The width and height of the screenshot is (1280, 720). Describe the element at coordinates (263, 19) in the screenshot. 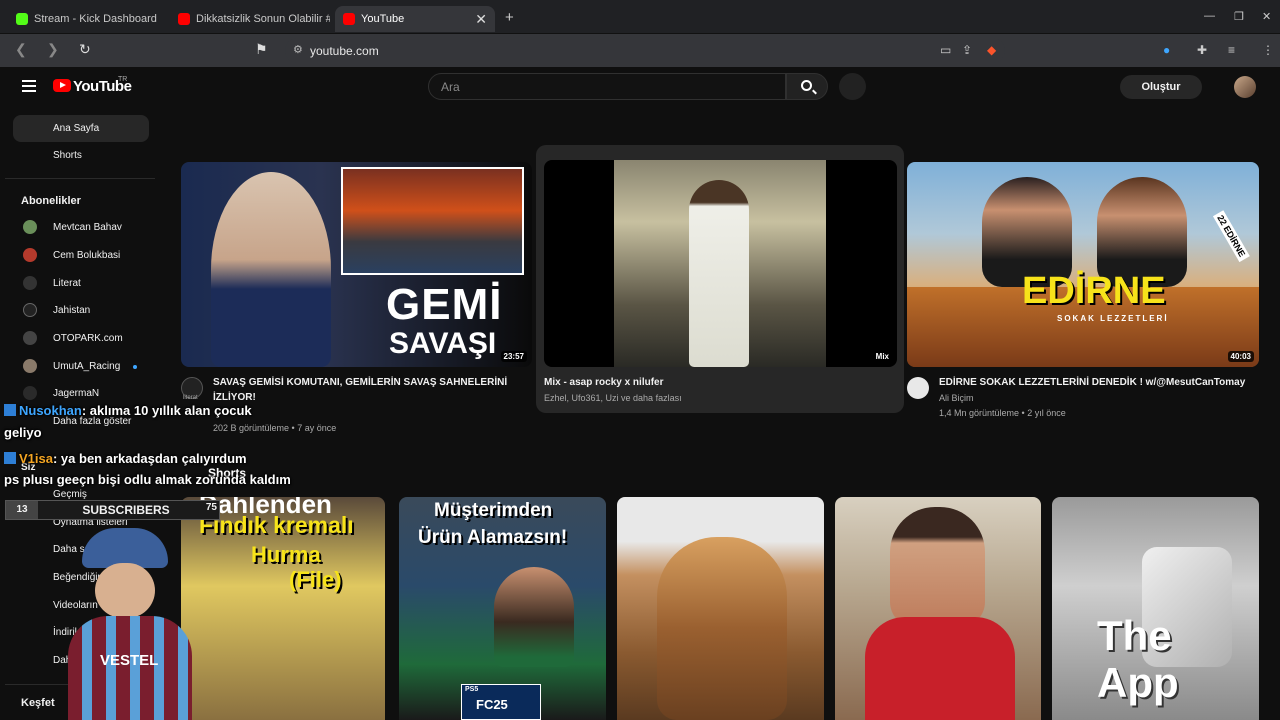

I see `tab-title: Dikkatsizlik Sonun Olabilir #shorts - Y` at that location.